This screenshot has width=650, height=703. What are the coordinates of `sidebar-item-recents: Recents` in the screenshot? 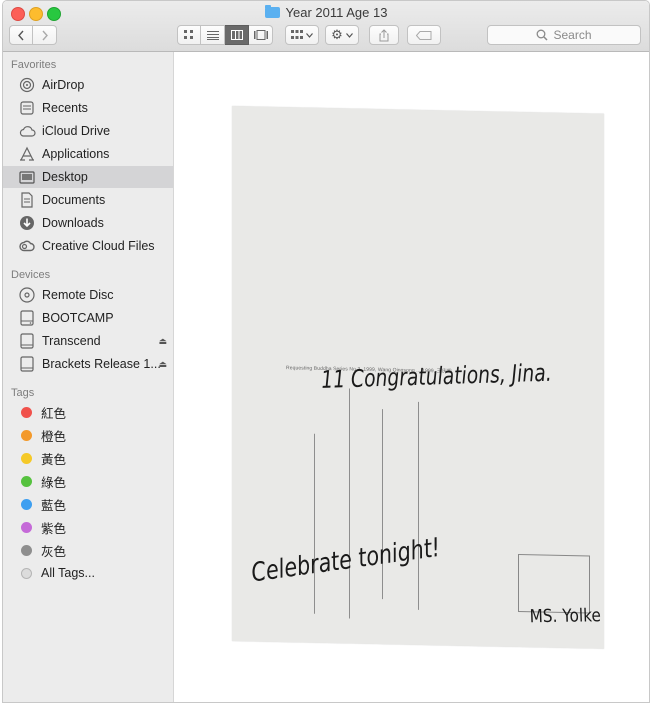 It's located at (88, 108).